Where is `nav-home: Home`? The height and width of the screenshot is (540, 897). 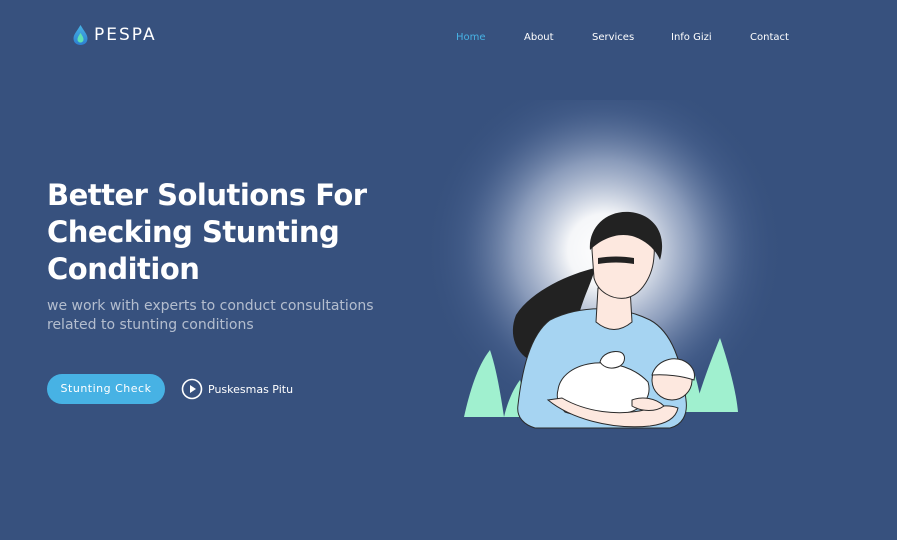
nav-home: Home is located at coordinates (471, 38).